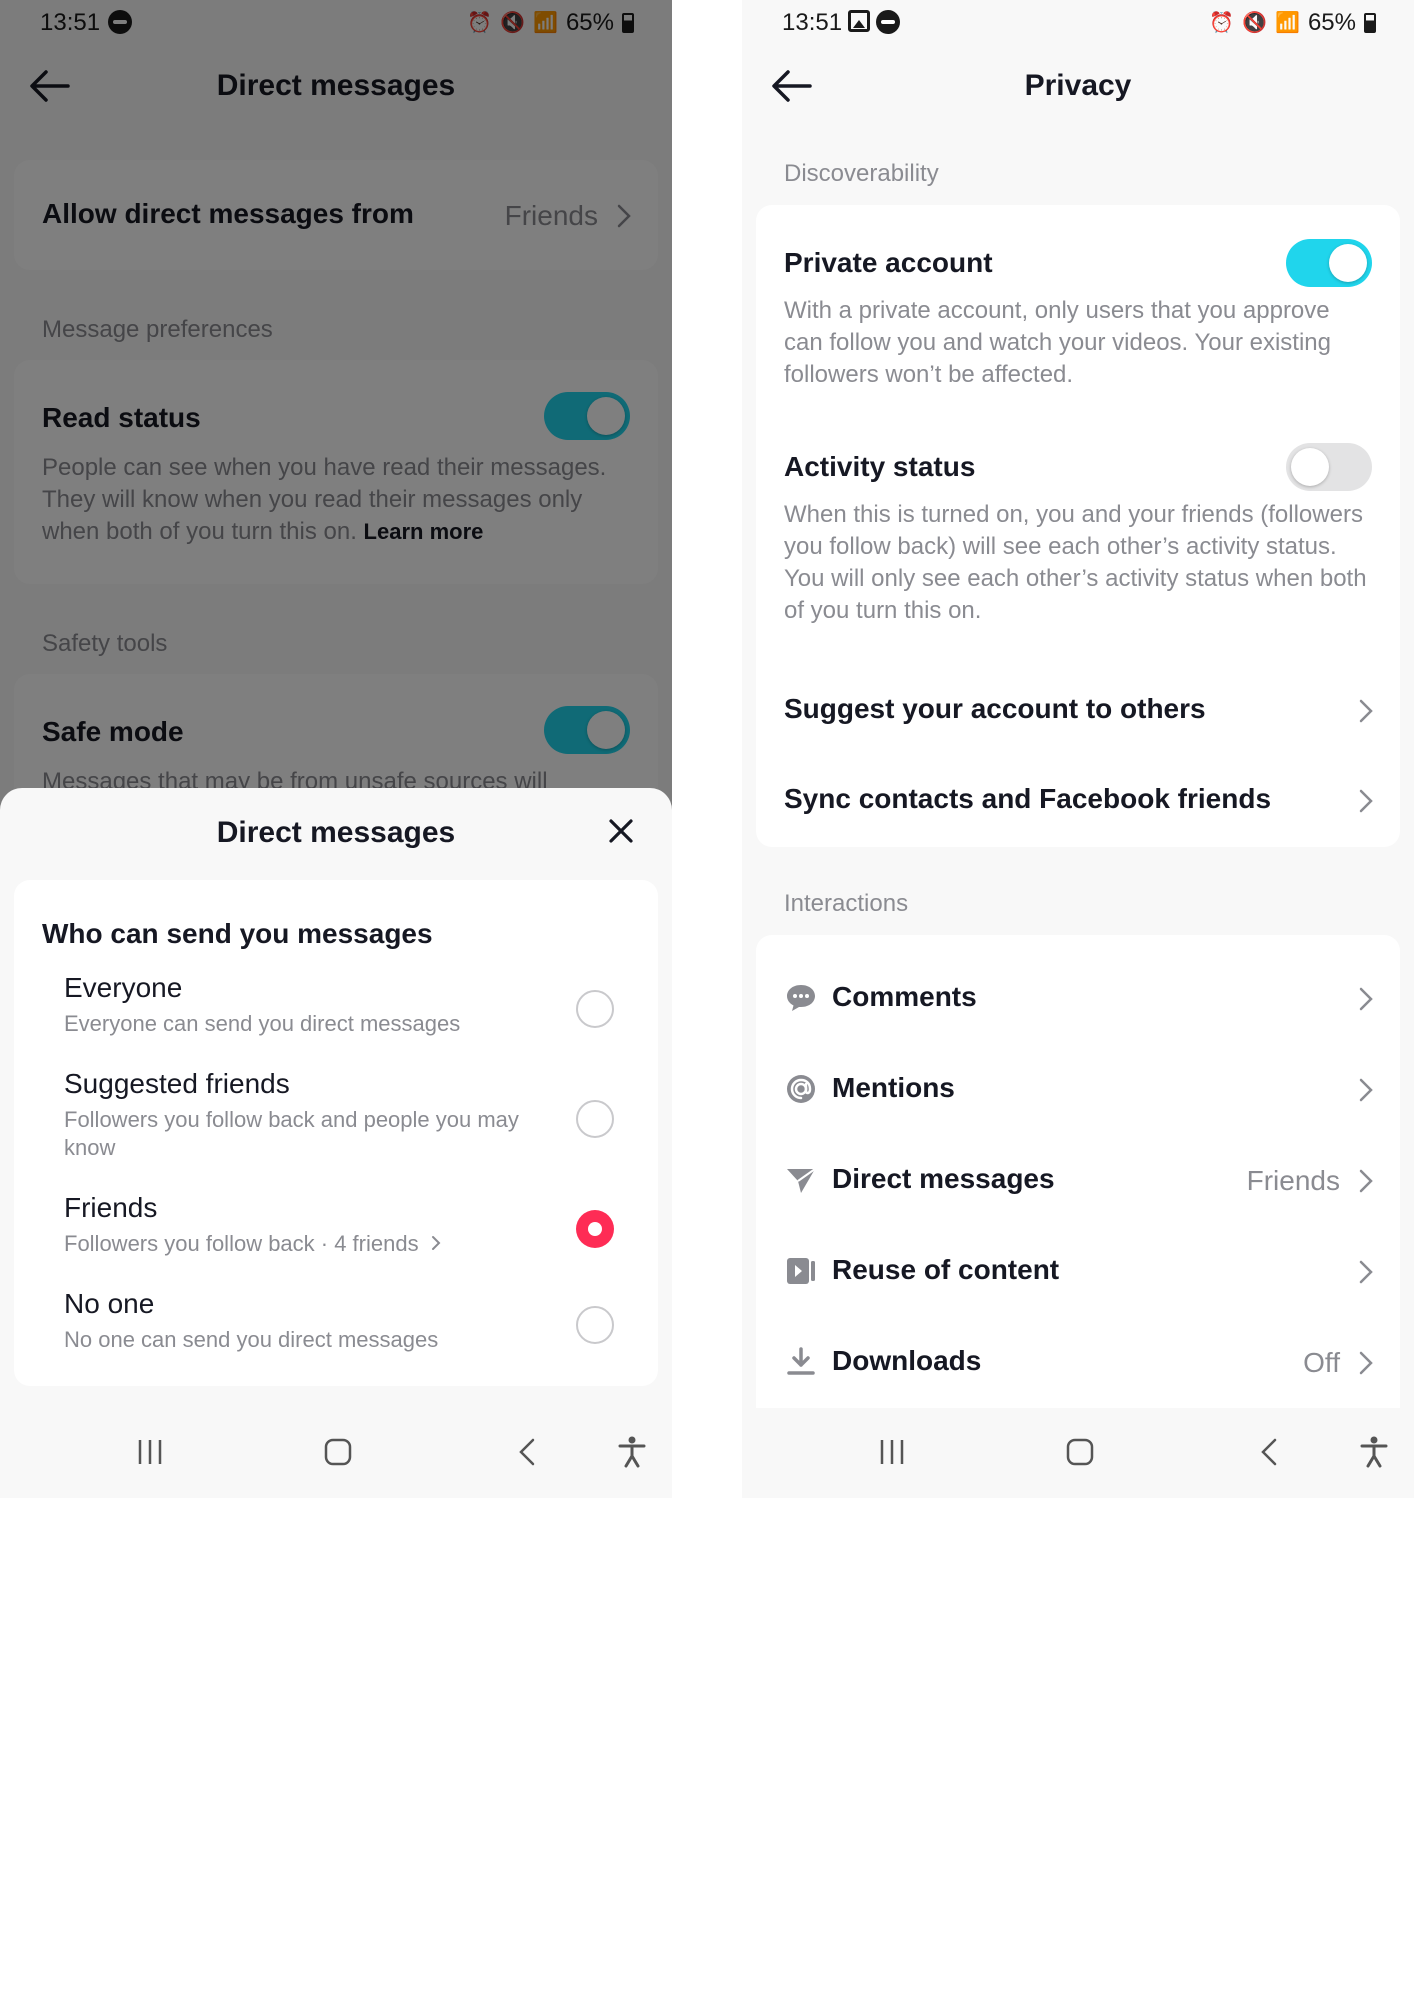 The width and height of the screenshot is (1414, 2000). I want to click on private-account-title: Private account, so click(888, 262).